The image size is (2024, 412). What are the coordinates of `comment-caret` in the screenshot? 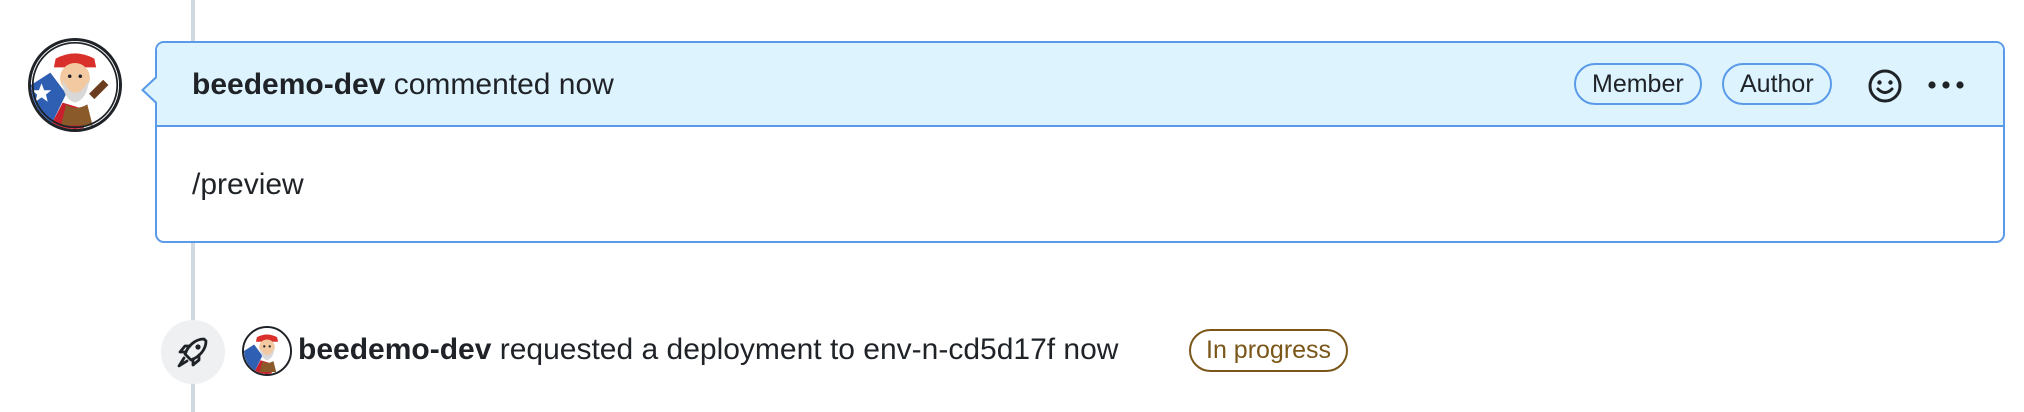 It's located at (151, 90).